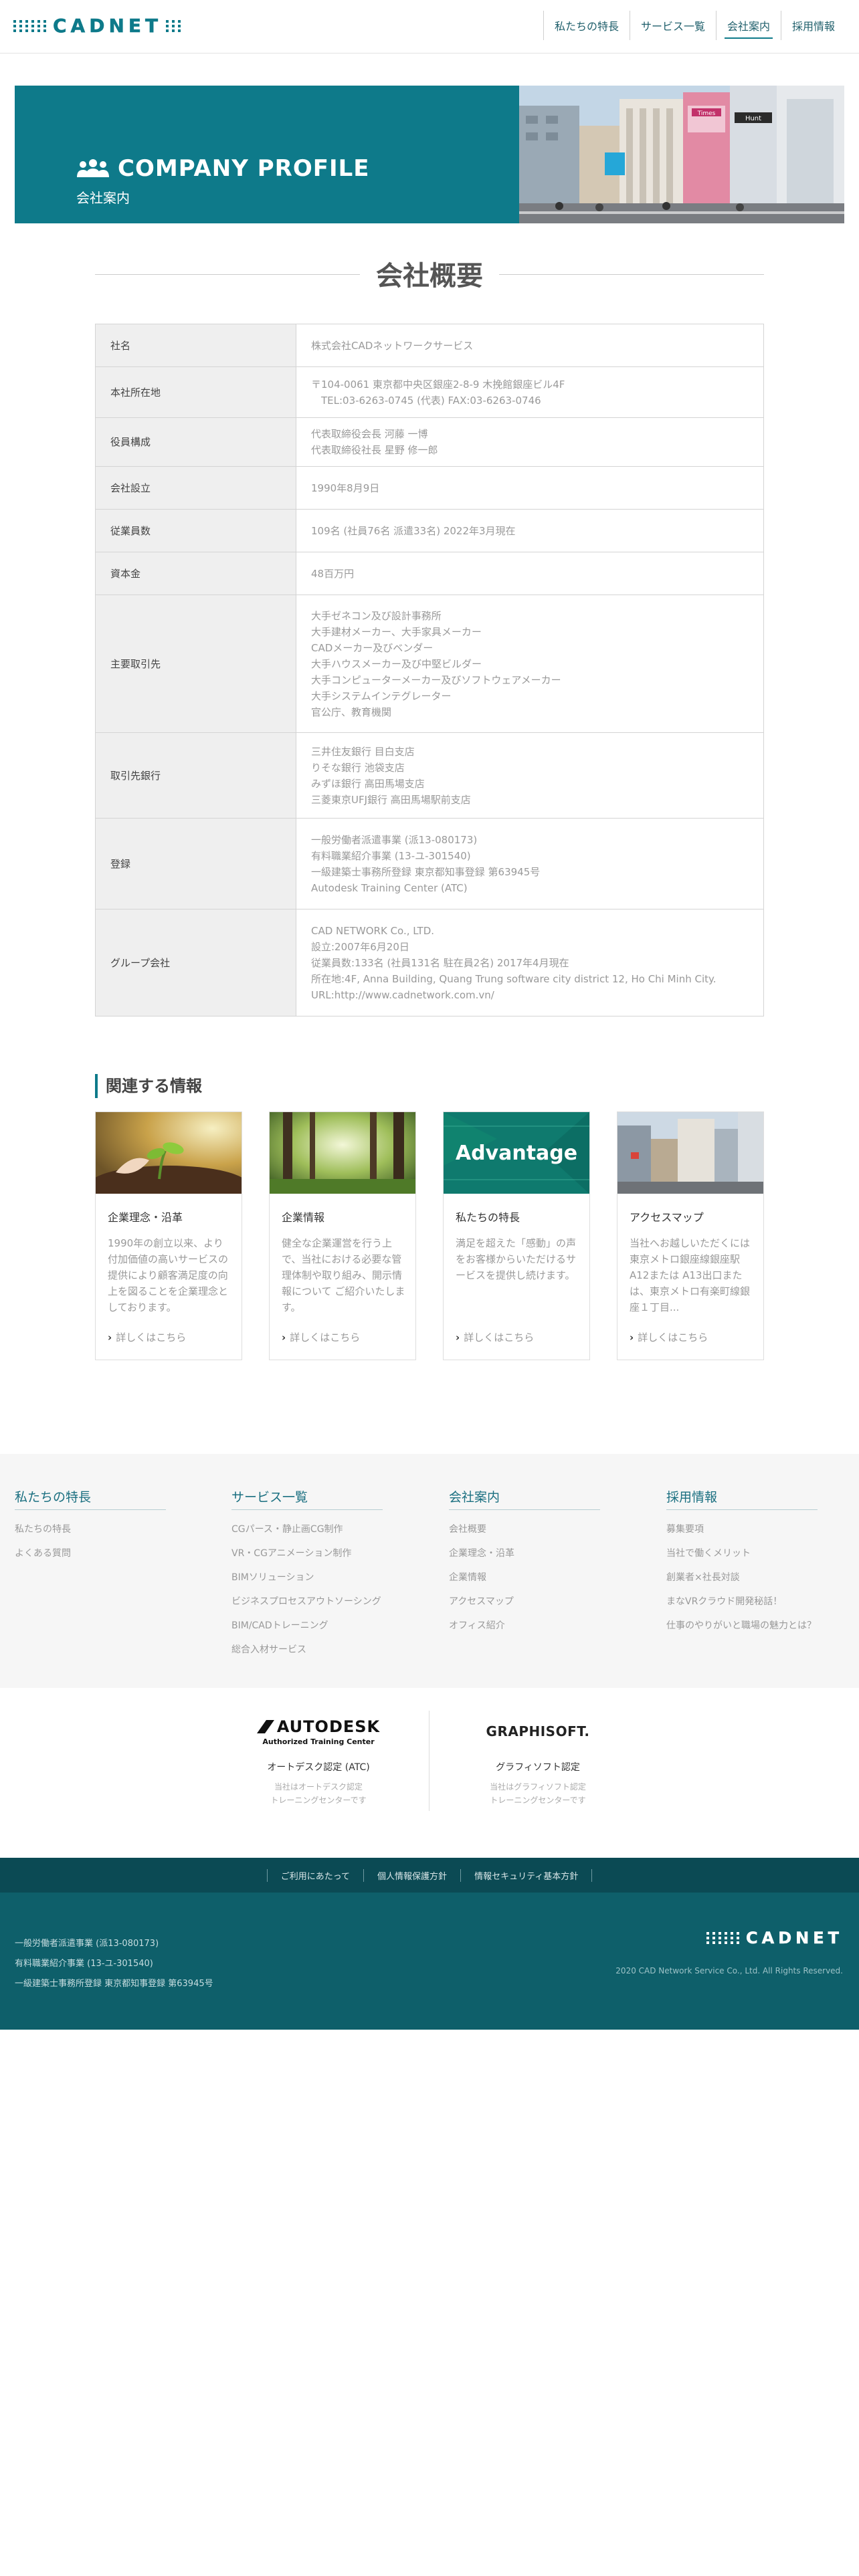 This screenshot has height=2576, width=859. Describe the element at coordinates (748, 25) in the screenshot. I see `nav-company: 会社案内` at that location.